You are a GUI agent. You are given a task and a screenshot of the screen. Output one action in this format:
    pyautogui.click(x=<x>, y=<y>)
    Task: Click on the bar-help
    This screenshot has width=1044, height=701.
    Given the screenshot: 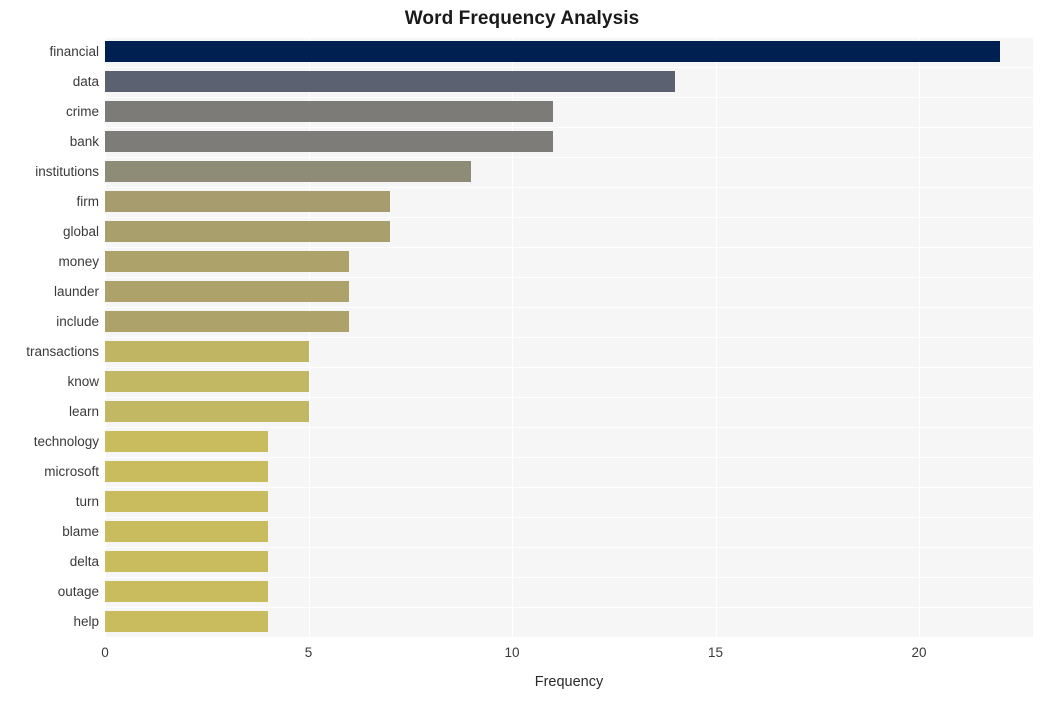 What is the action you would take?
    pyautogui.click(x=186, y=622)
    